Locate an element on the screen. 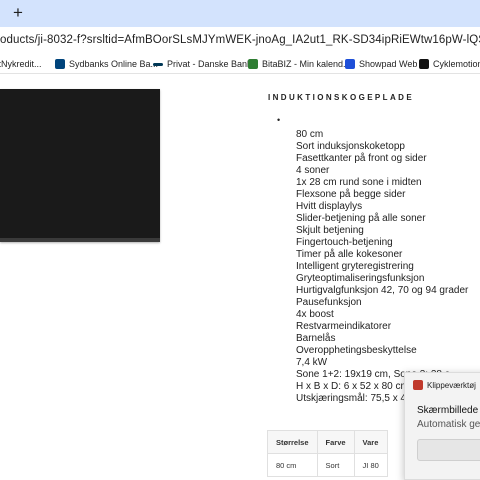 Image resolution: width=480 pixels, height=480 pixels. cyklemotion-icon is located at coordinates (424, 64).